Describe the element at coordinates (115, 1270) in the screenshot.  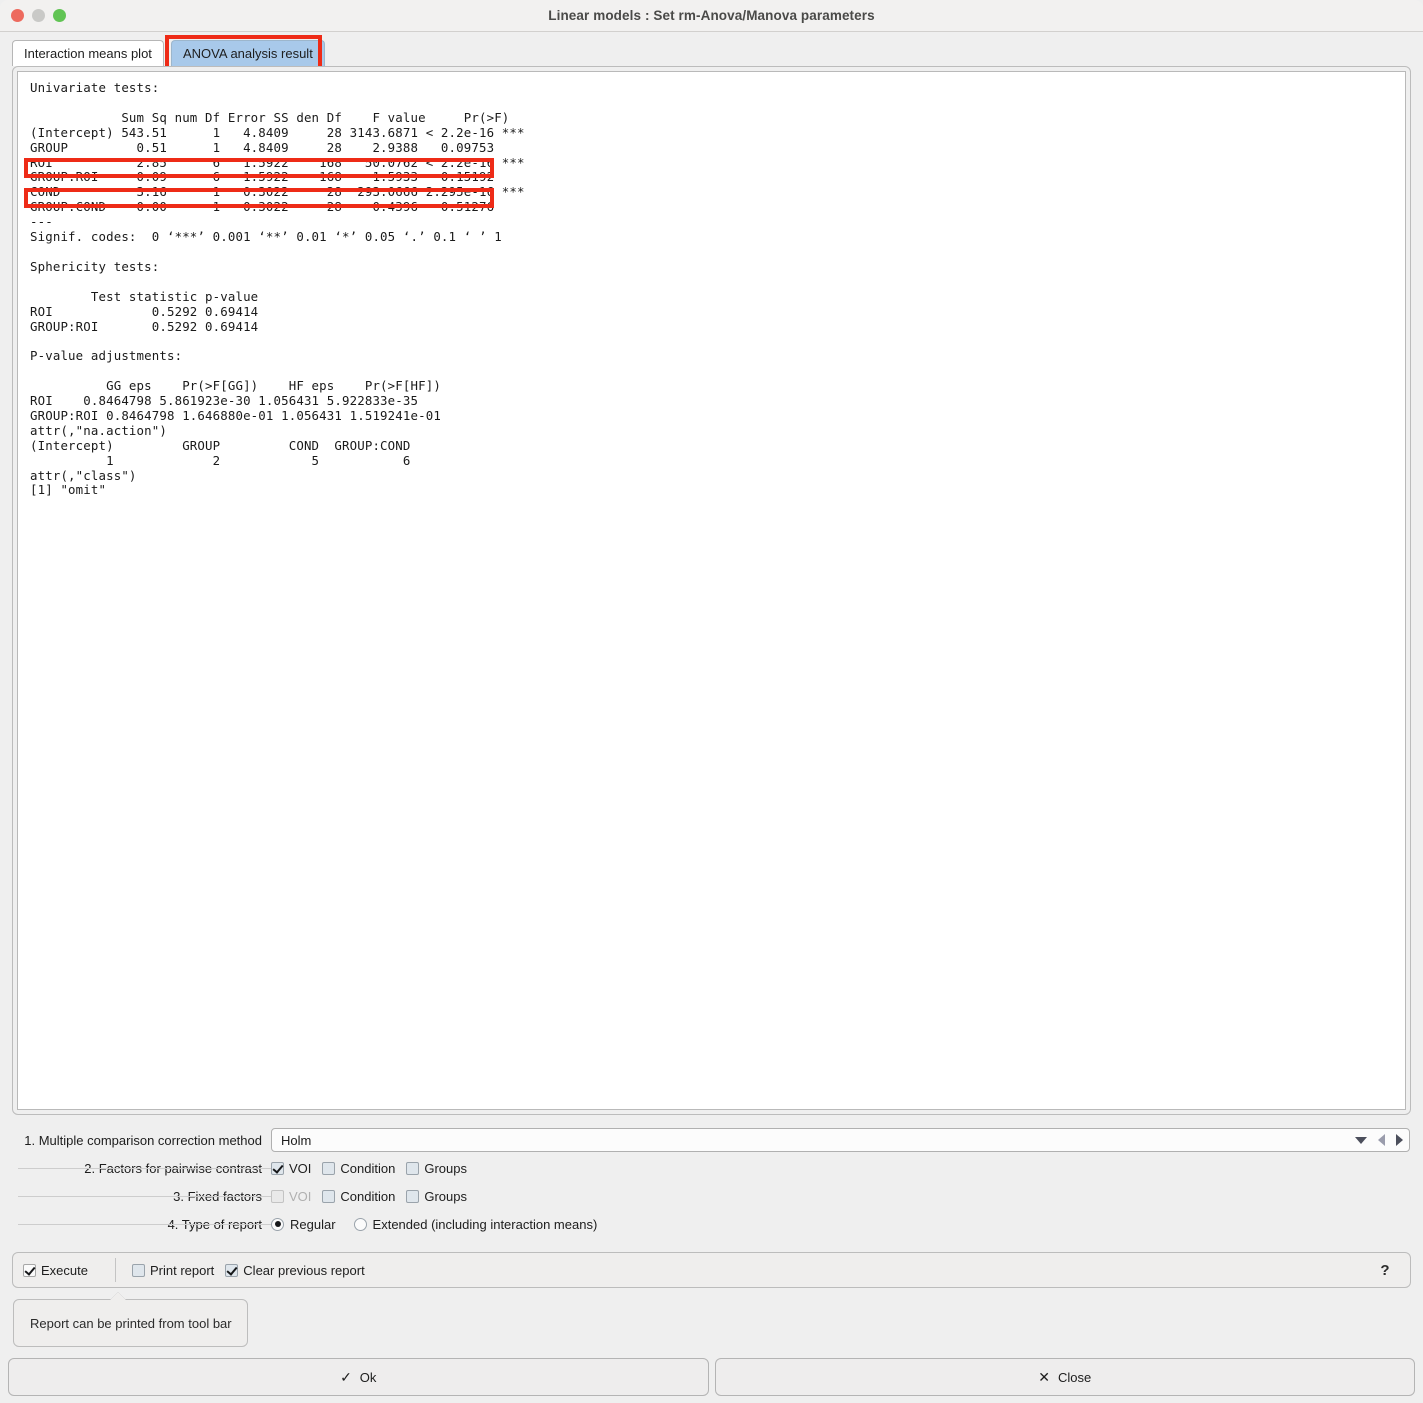
I see `divider` at that location.